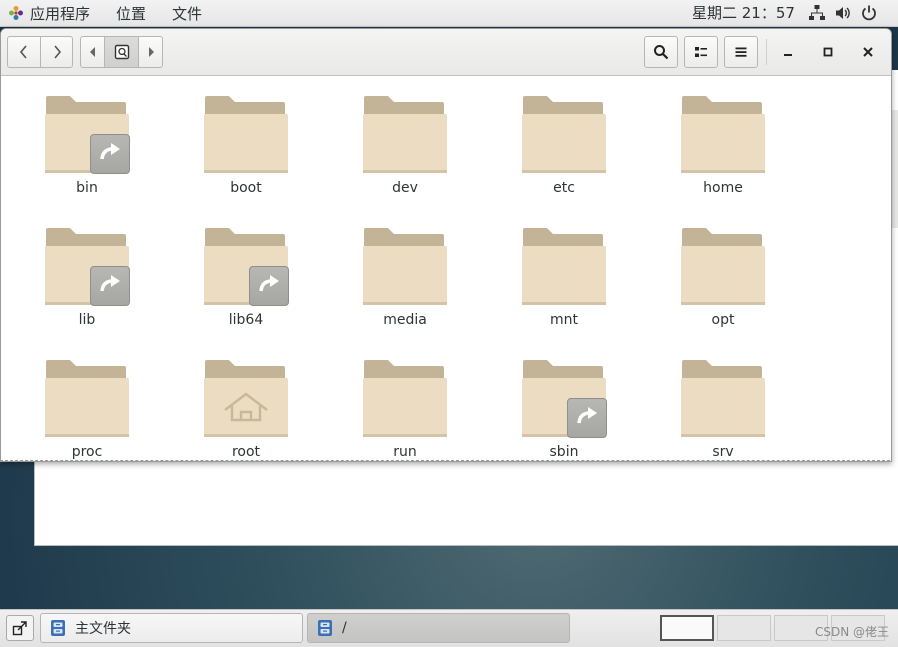 Image resolution: width=898 pixels, height=647 pixels. I want to click on folder-label: run, so click(405, 452).